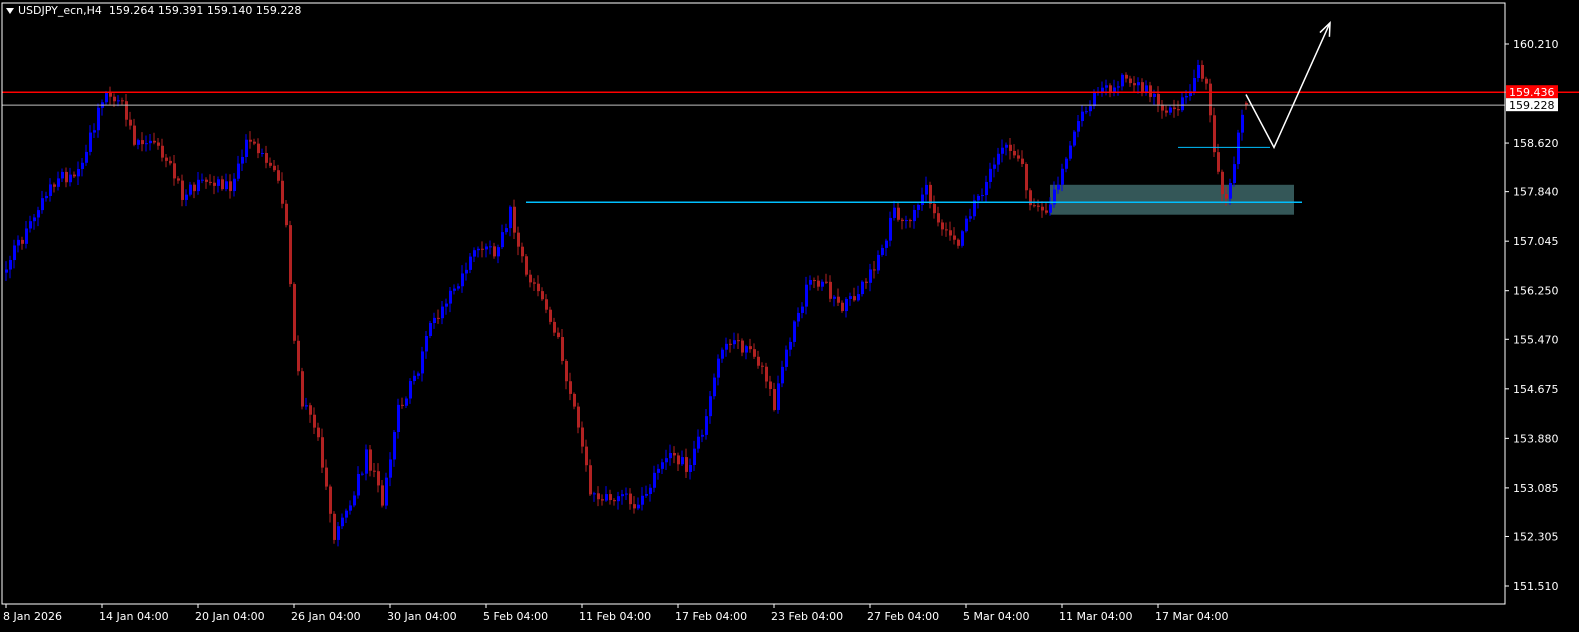 The width and height of the screenshot is (1579, 632). I want to click on time-tick-label: 30 Jan 04:00, so click(422, 616).